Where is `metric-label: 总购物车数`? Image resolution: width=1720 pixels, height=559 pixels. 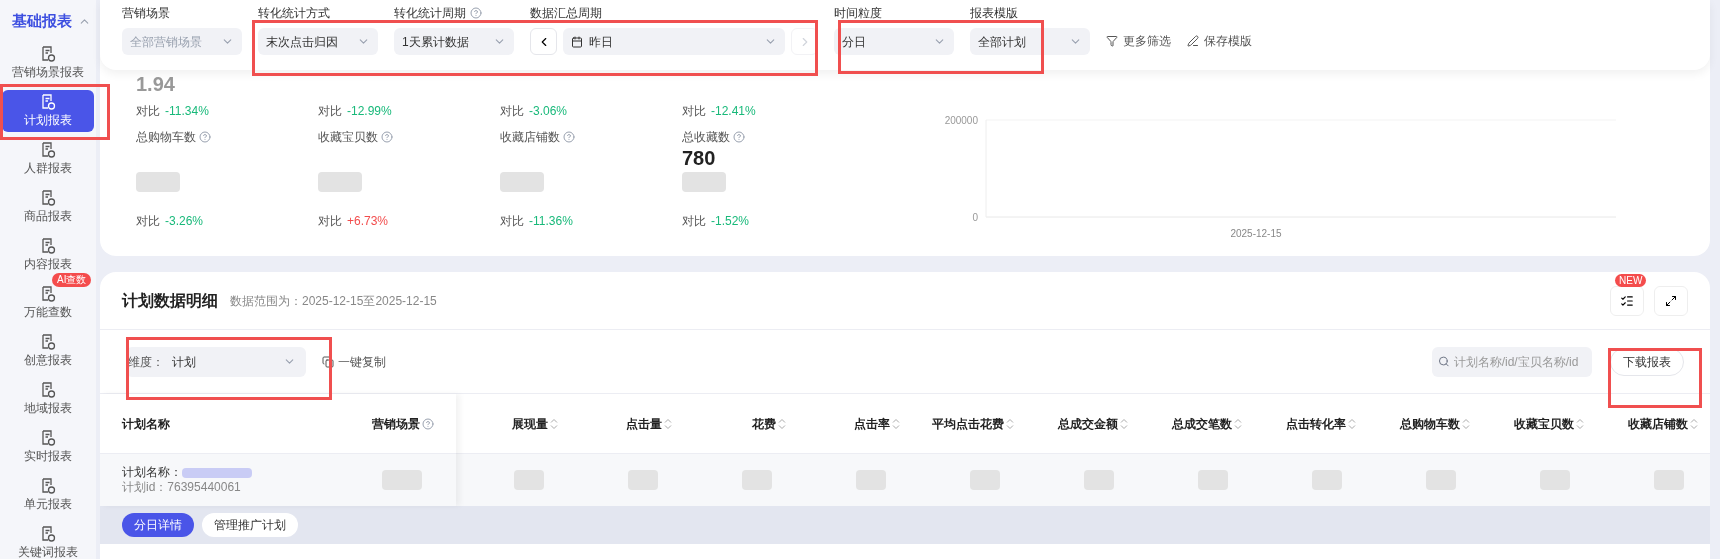
metric-label: 总购物车数 is located at coordinates (166, 137).